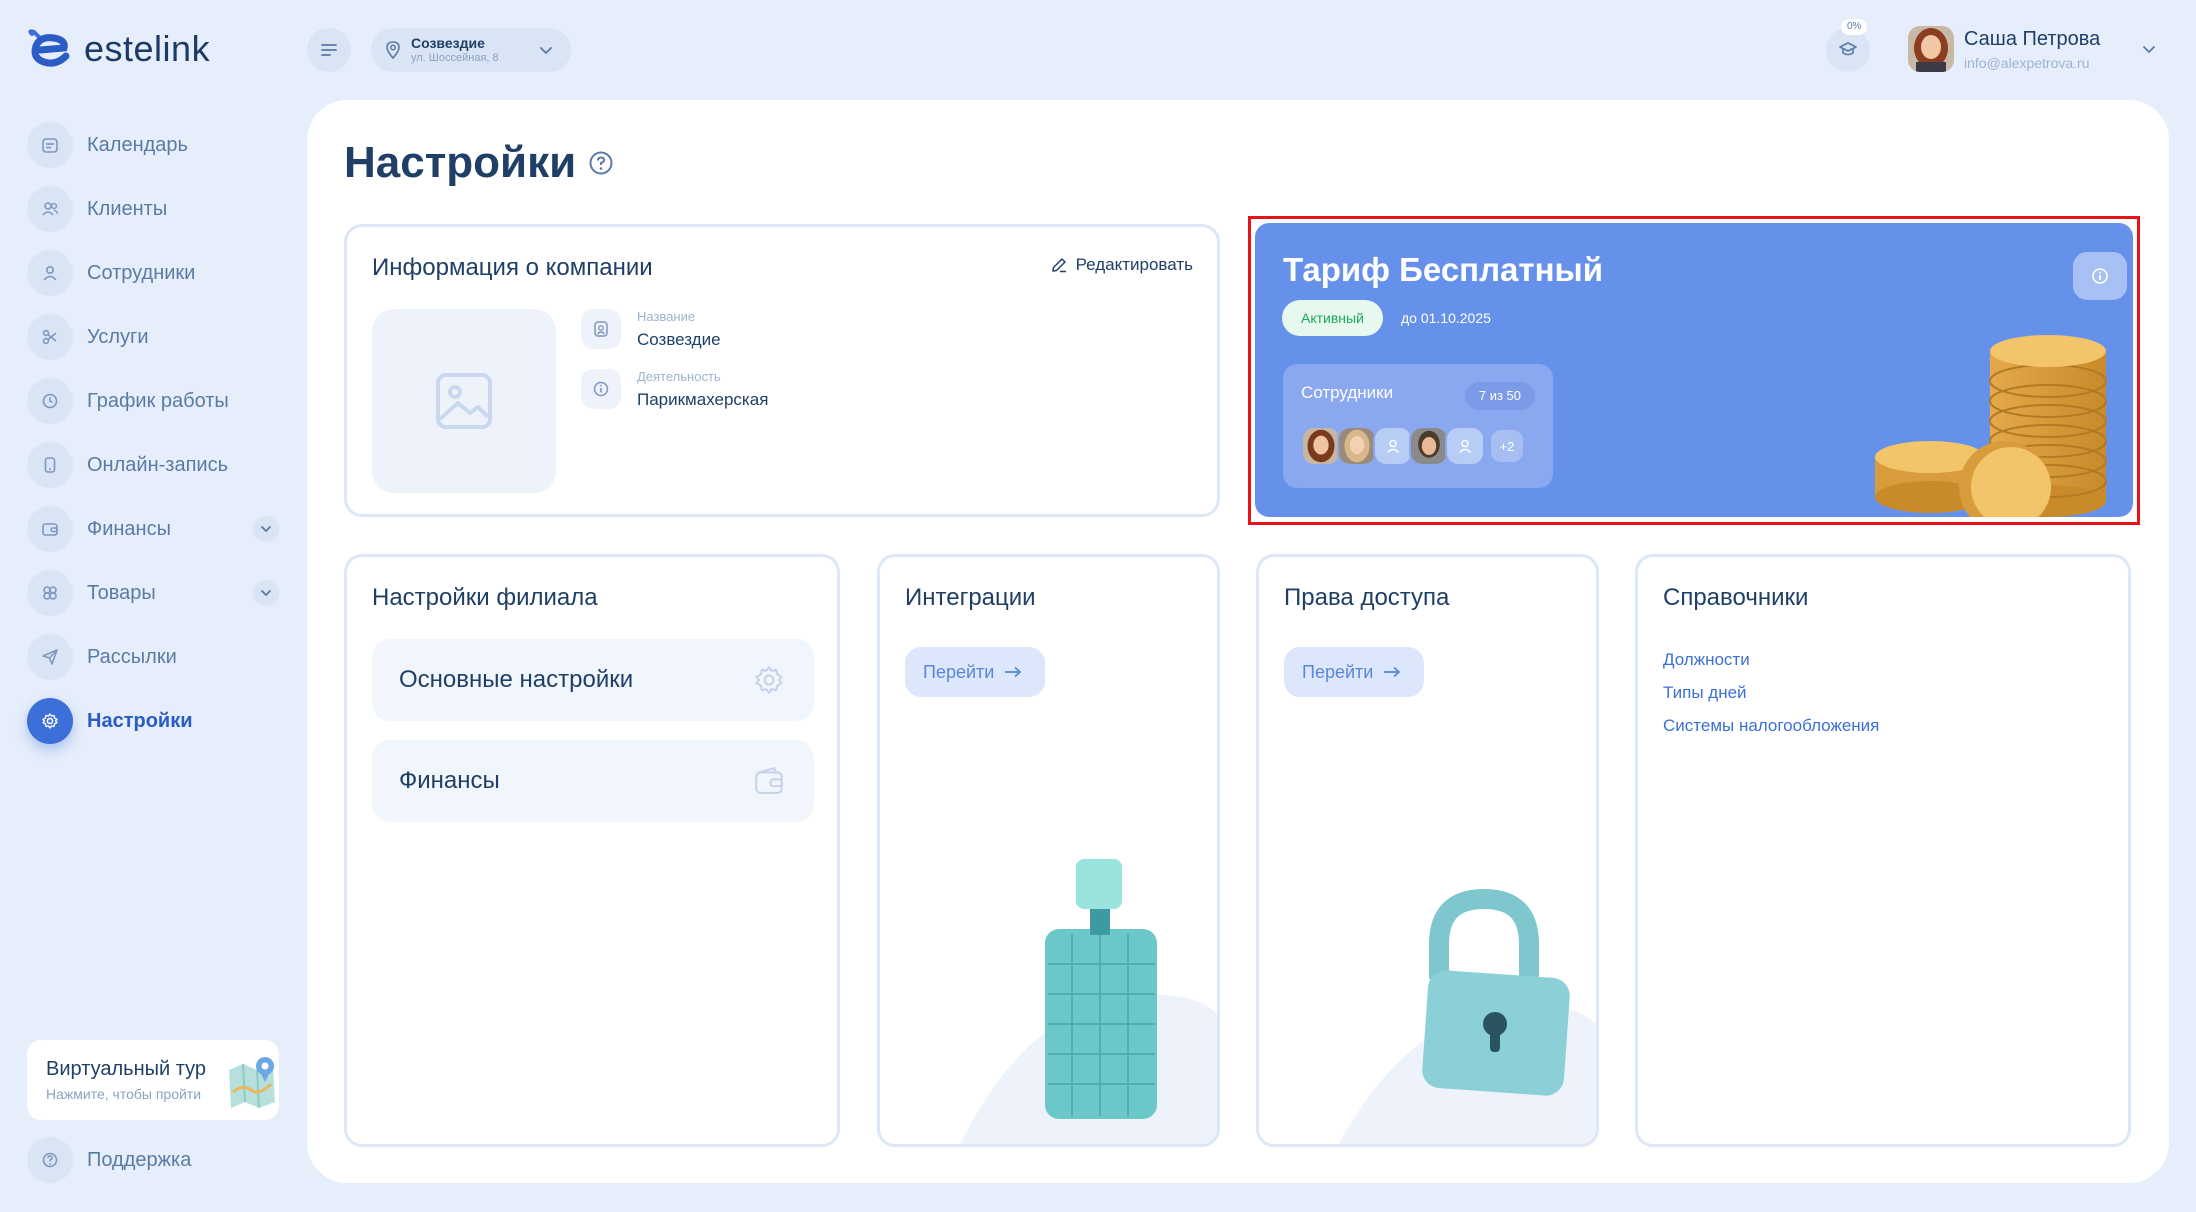 This screenshot has width=2196, height=1212. I want to click on tariff-expiry: до 01.10.2025, so click(1446, 318).